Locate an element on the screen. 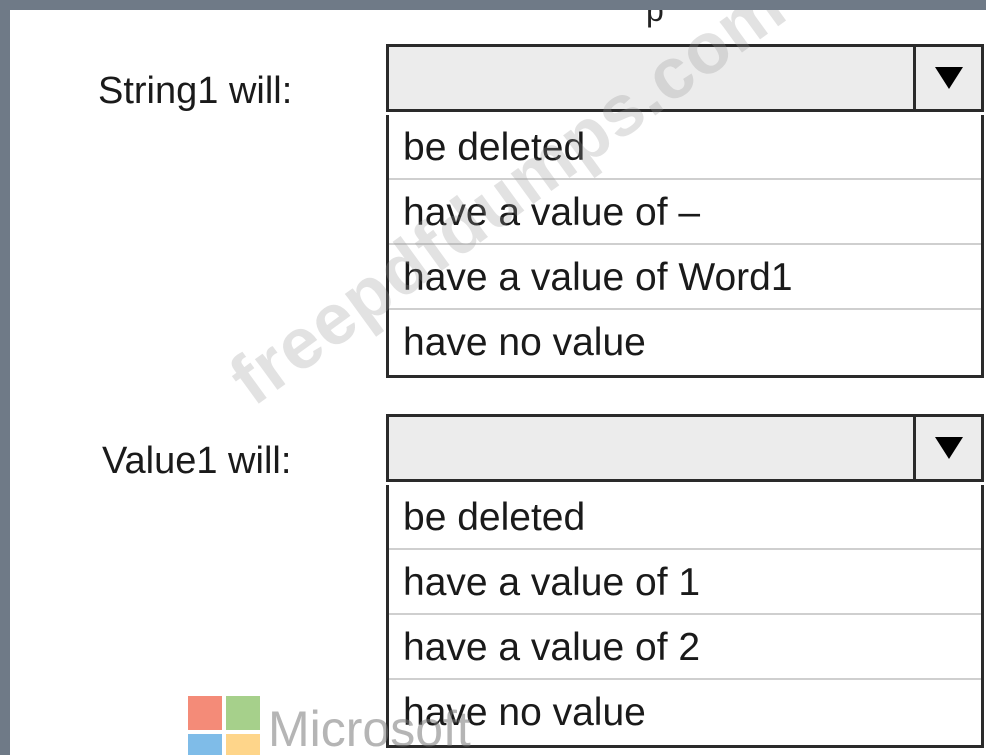  string1-dropdown-button is located at coordinates (947, 78).